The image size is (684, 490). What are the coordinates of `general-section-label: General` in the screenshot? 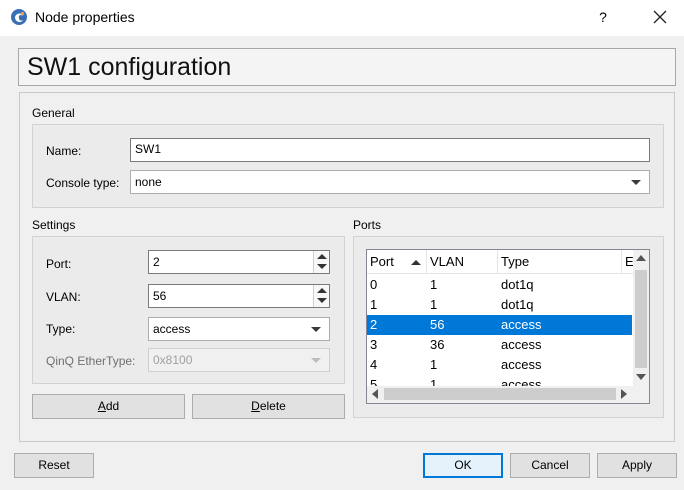 It's located at (53, 113).